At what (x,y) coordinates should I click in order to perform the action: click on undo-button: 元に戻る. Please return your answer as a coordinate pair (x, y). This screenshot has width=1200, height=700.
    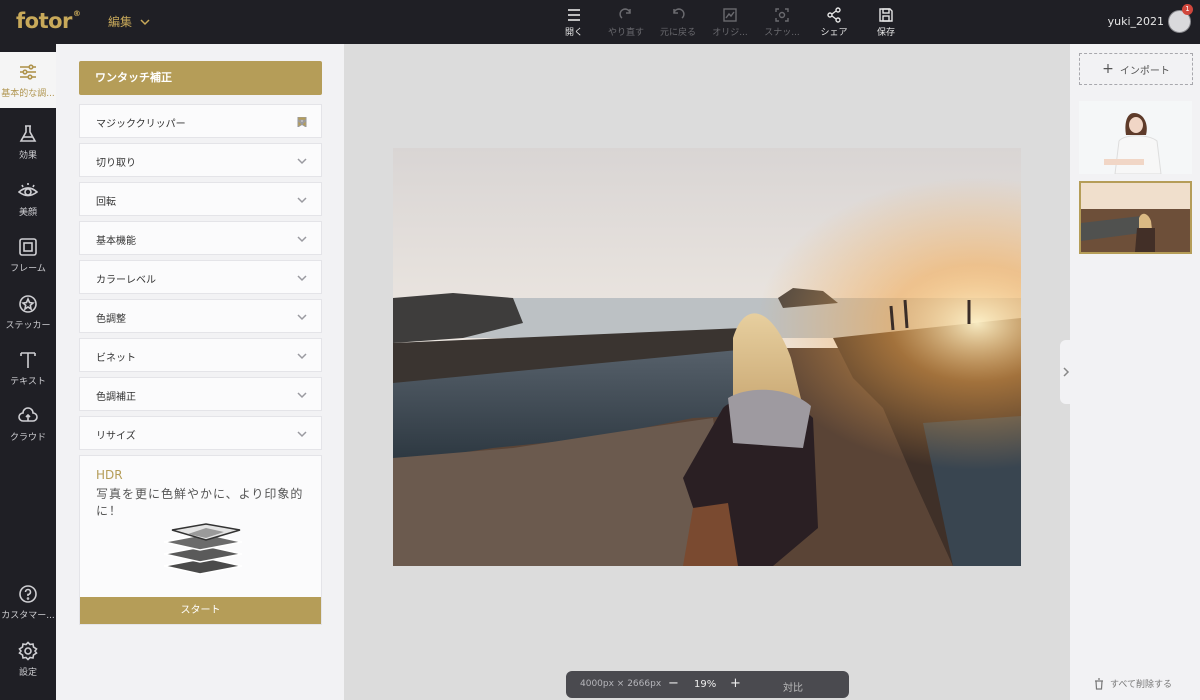
    Looking at the image, I should click on (678, 22).